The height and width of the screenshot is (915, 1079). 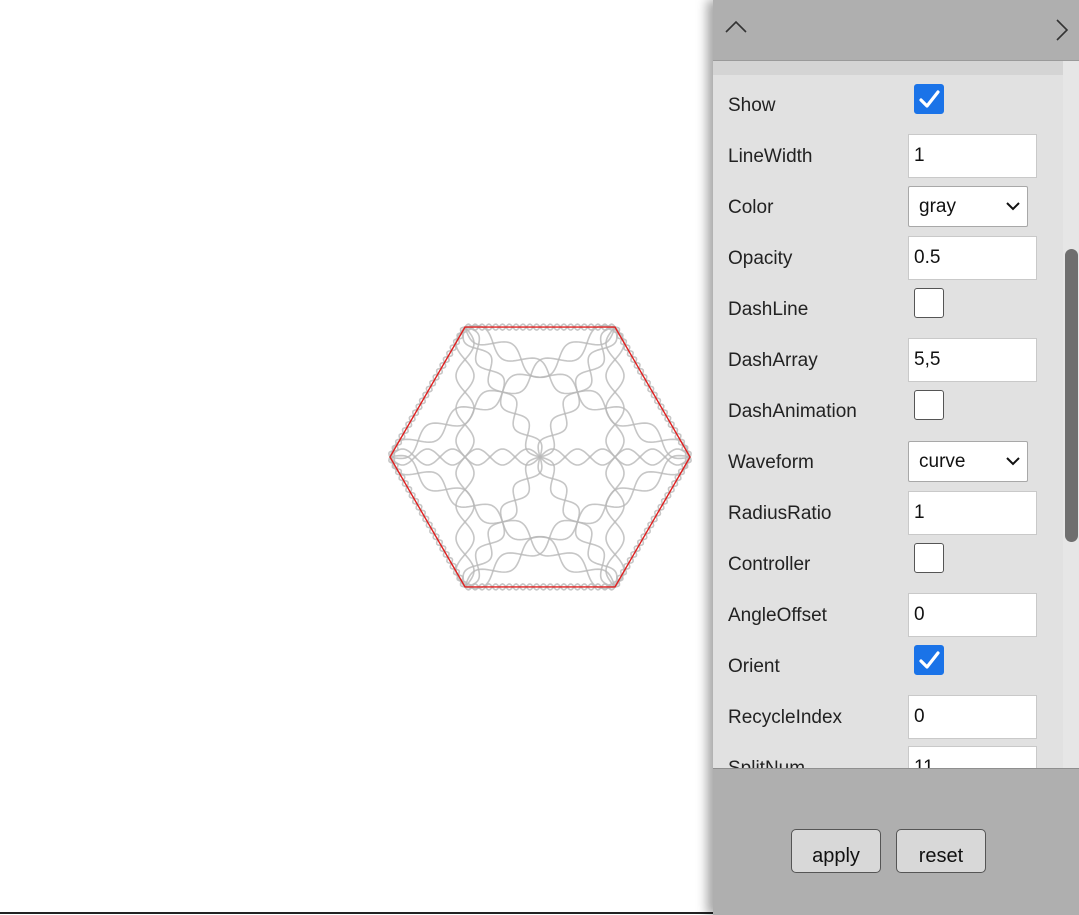 I want to click on waveform-select: curve, so click(x=968, y=461).